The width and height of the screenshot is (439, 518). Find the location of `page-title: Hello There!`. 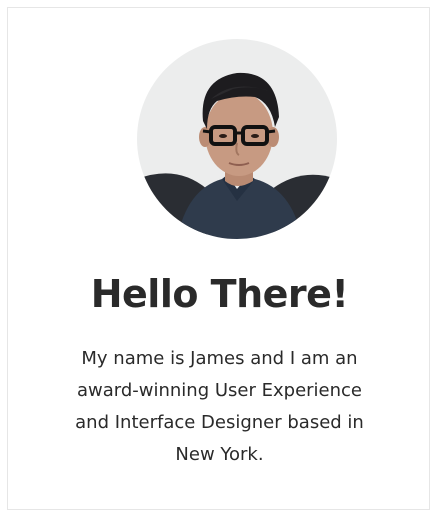

page-title: Hello There! is located at coordinates (219, 294).